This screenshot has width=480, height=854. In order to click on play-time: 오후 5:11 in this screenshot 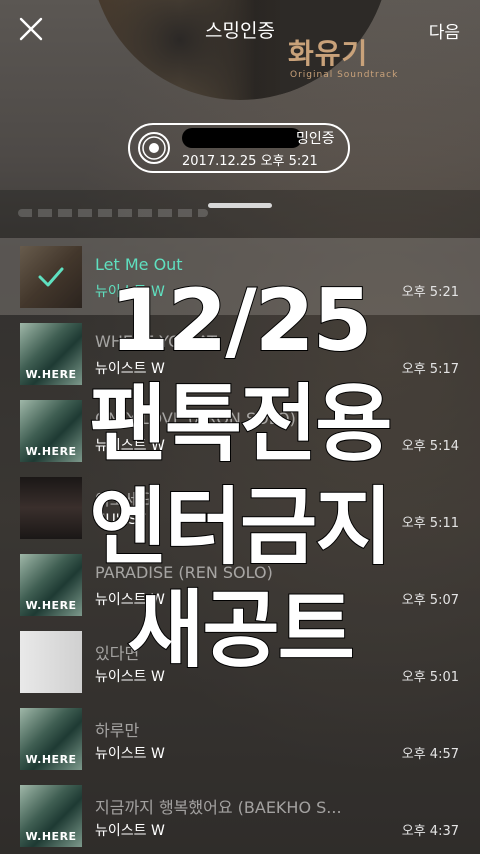, I will do `click(430, 523)`.